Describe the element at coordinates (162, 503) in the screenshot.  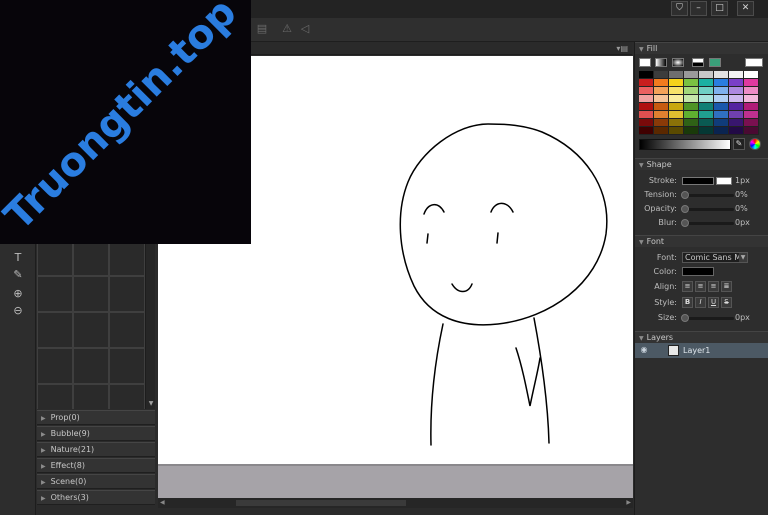
I see `scroll-left-icon: ◀` at that location.